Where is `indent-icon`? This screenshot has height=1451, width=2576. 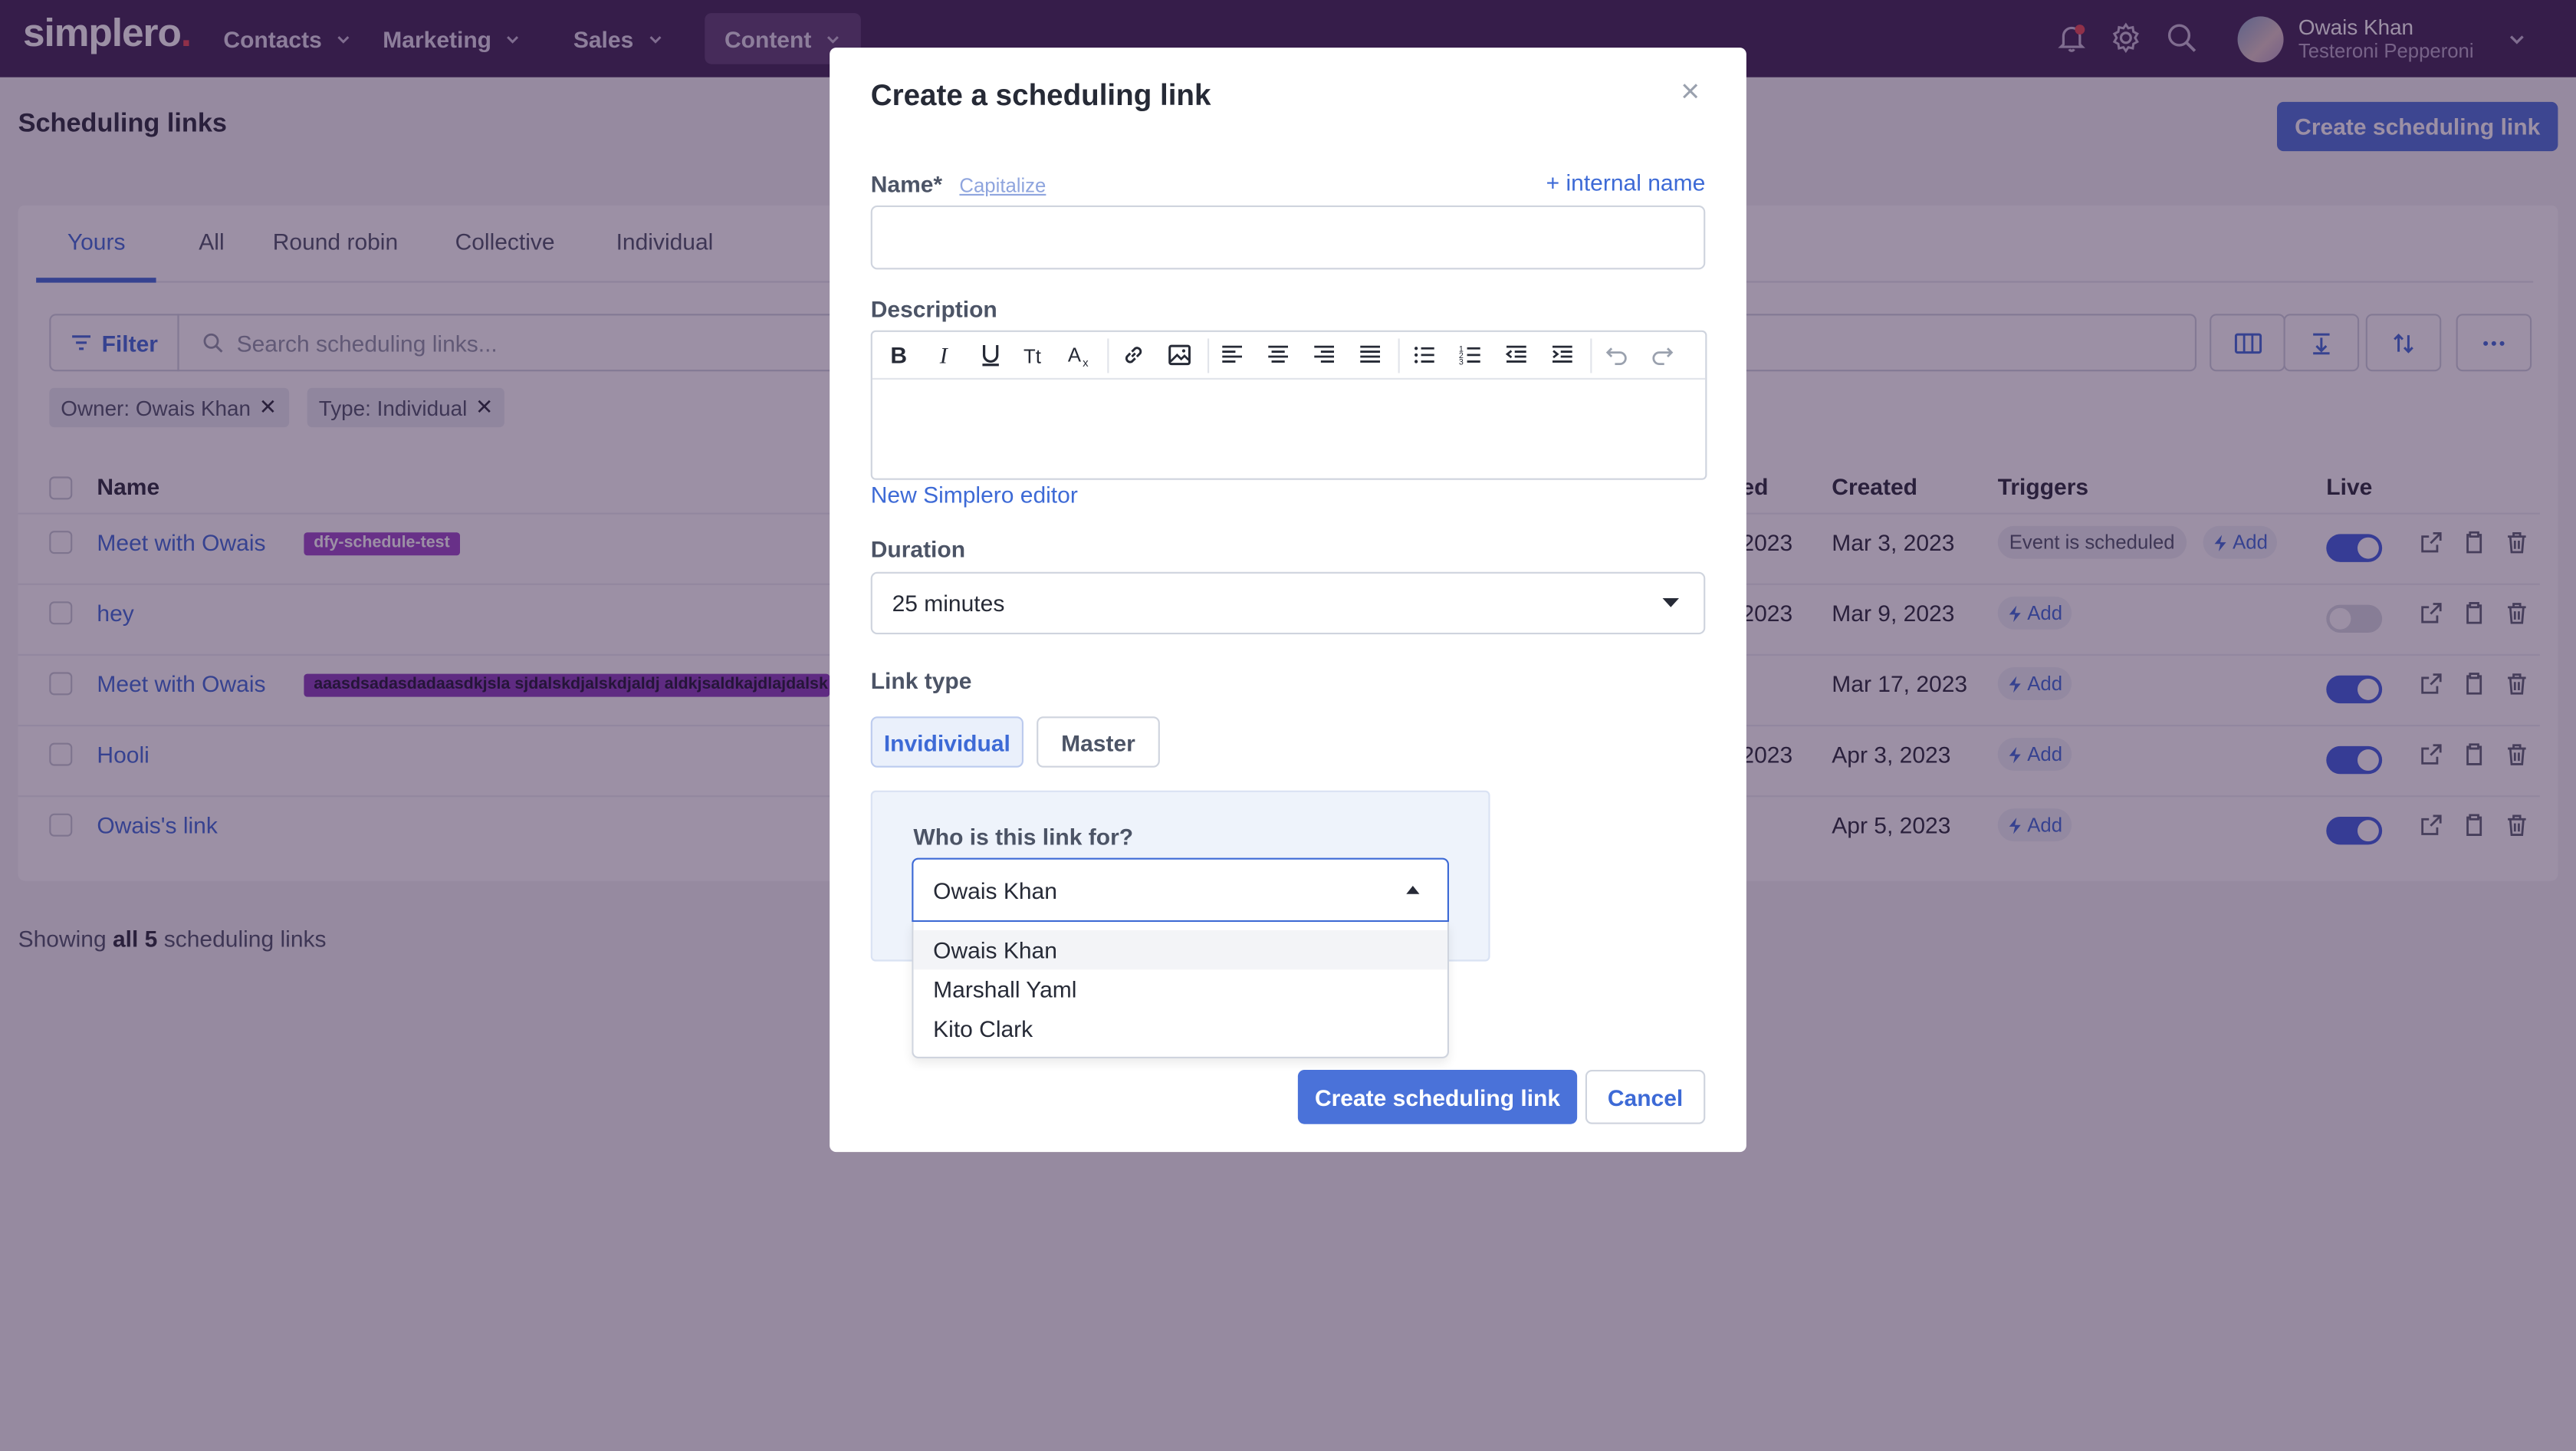
indent-icon is located at coordinates (1562, 355).